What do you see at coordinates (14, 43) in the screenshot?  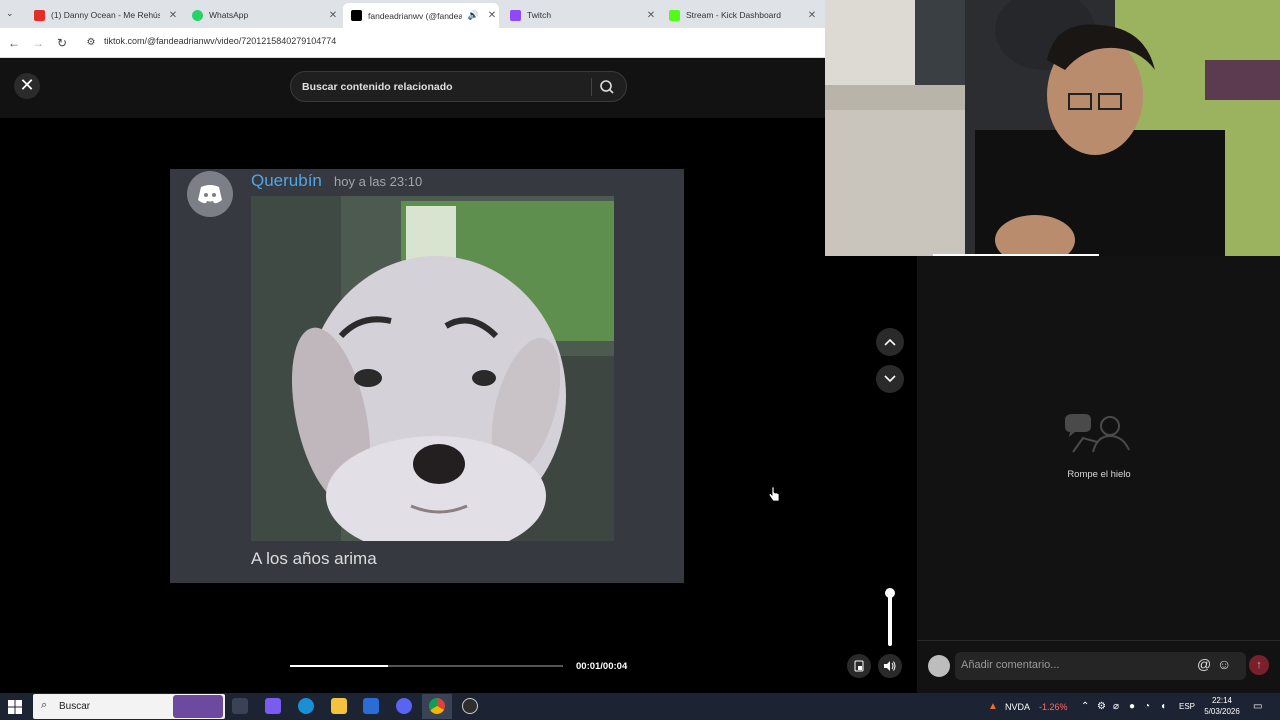 I see `back-arrow-icon: ←` at bounding box center [14, 43].